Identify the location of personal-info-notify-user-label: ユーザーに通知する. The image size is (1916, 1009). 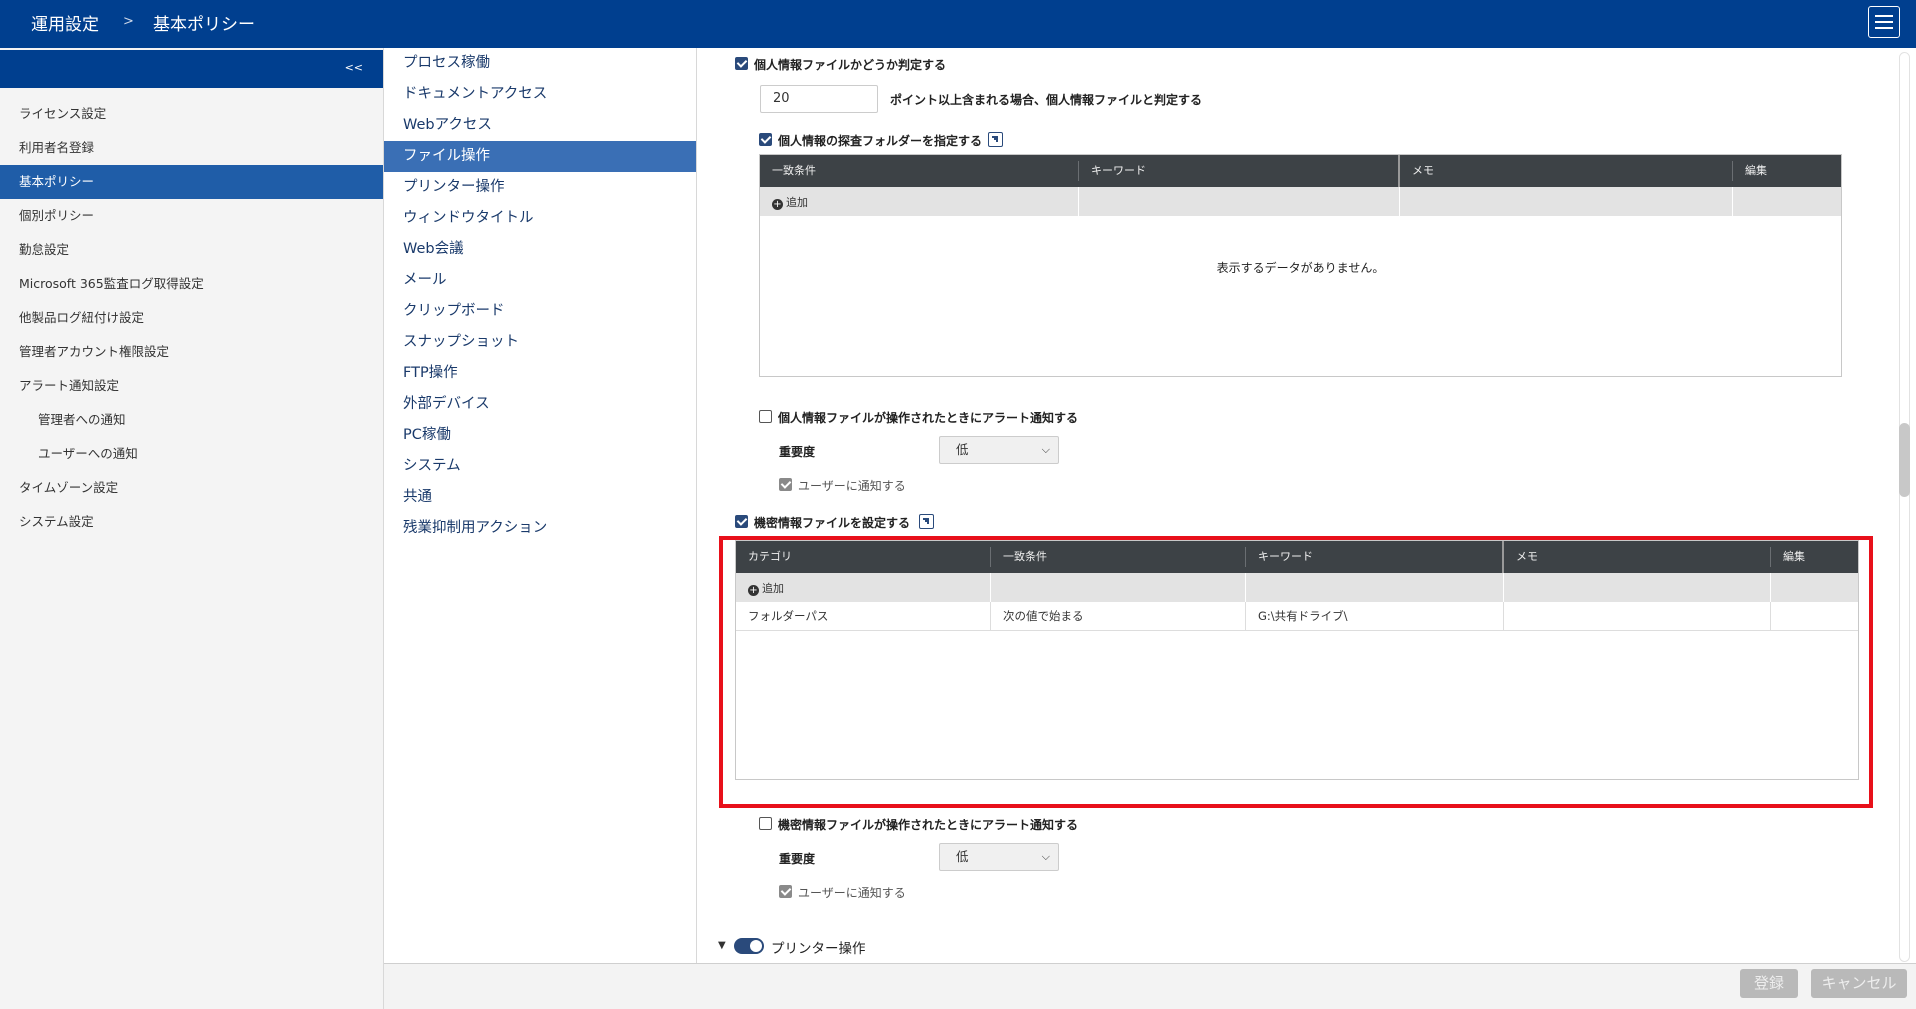
(852, 486).